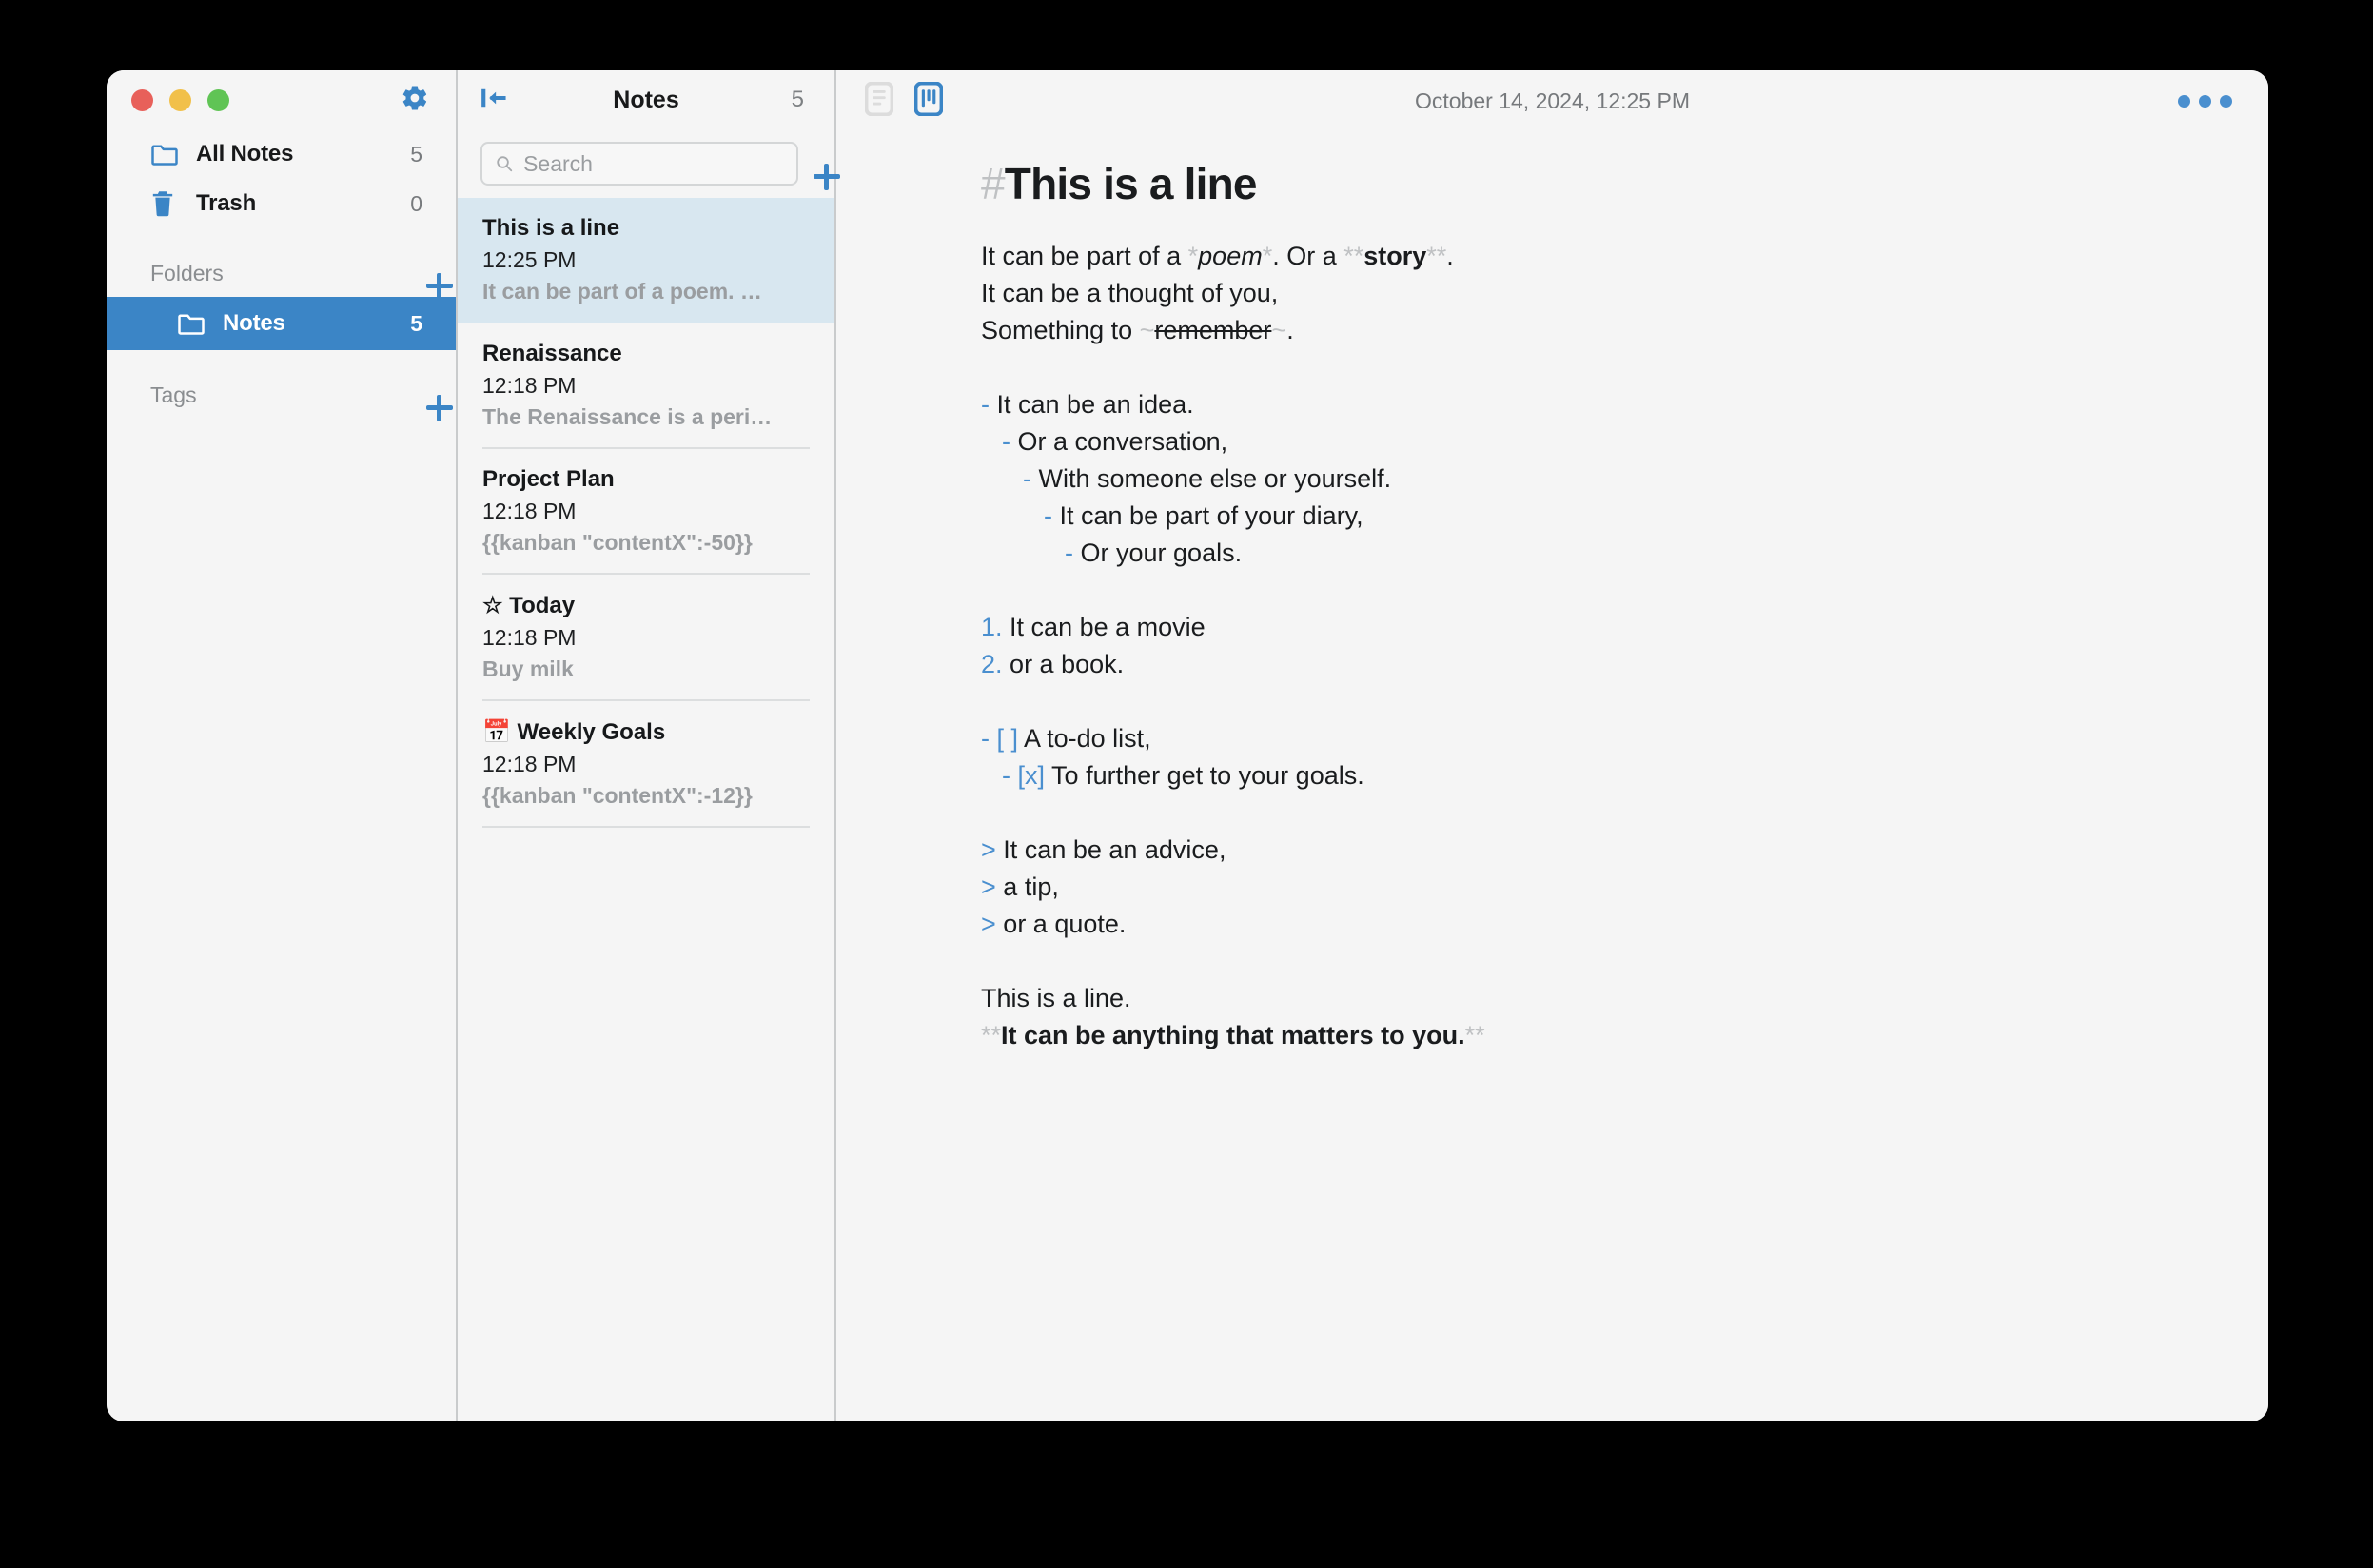  I want to click on note-modified-date: October 14, 2024, 12:25 PM, so click(1552, 100).